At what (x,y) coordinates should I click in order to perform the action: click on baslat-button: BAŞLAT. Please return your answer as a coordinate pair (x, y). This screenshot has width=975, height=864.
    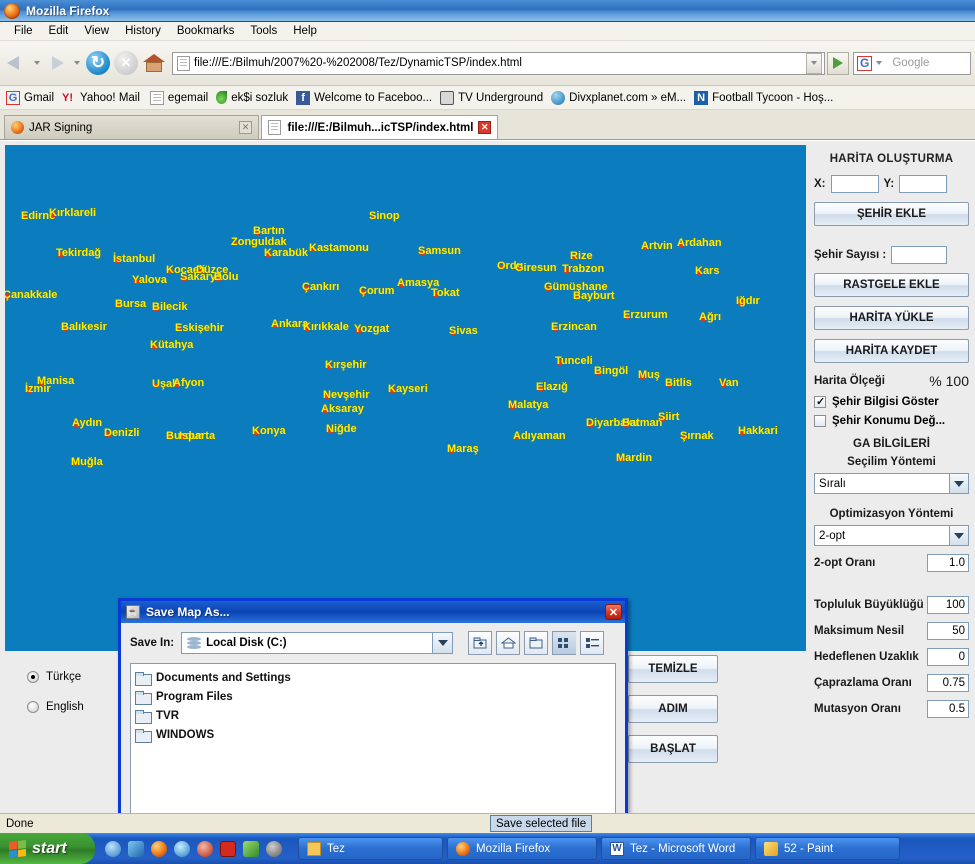
    Looking at the image, I should click on (673, 749).